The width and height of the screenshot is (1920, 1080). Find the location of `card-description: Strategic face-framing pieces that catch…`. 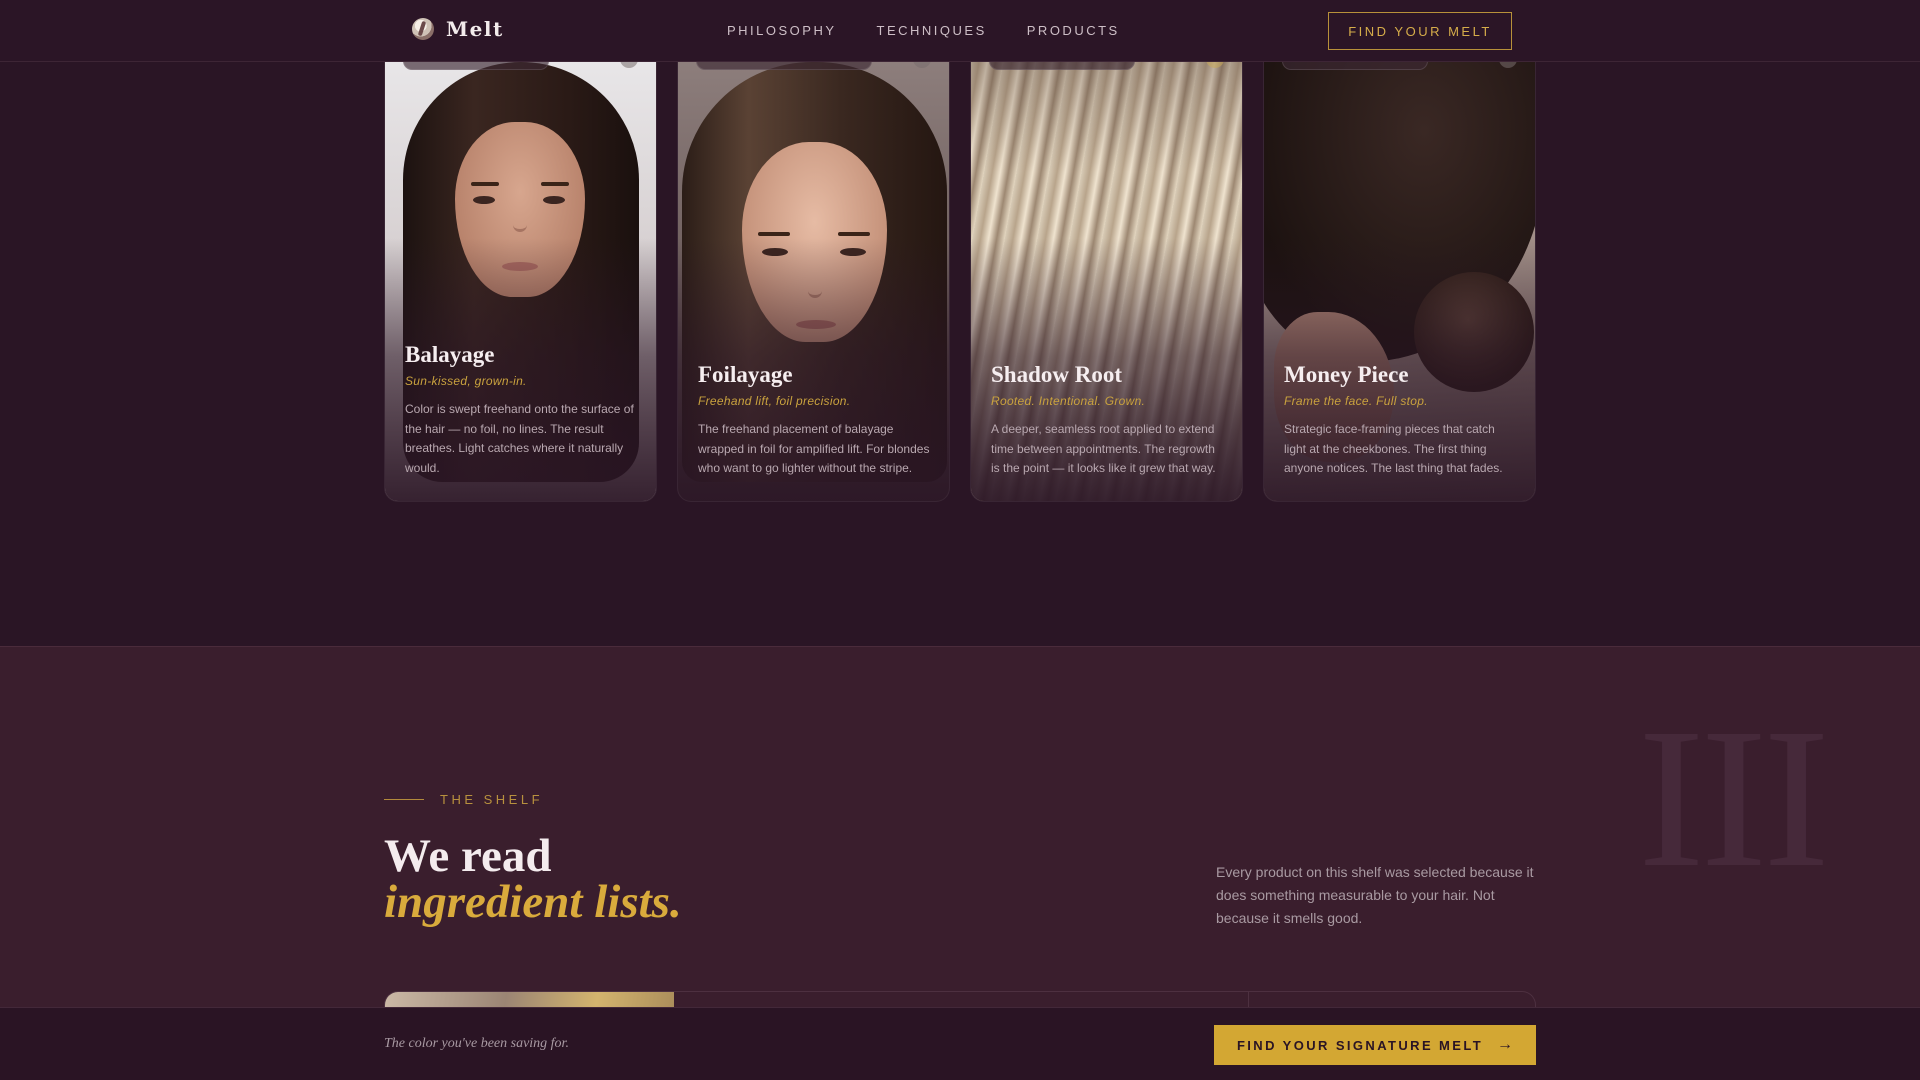

card-description: Strategic face-framing pieces that catch… is located at coordinates (1393, 448).